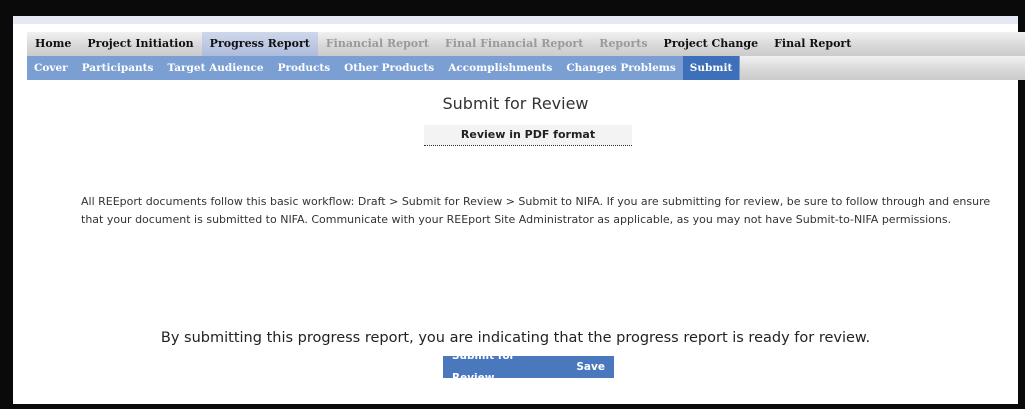 This screenshot has width=1025, height=409. I want to click on tab-target-audience: Target Audience, so click(215, 68).